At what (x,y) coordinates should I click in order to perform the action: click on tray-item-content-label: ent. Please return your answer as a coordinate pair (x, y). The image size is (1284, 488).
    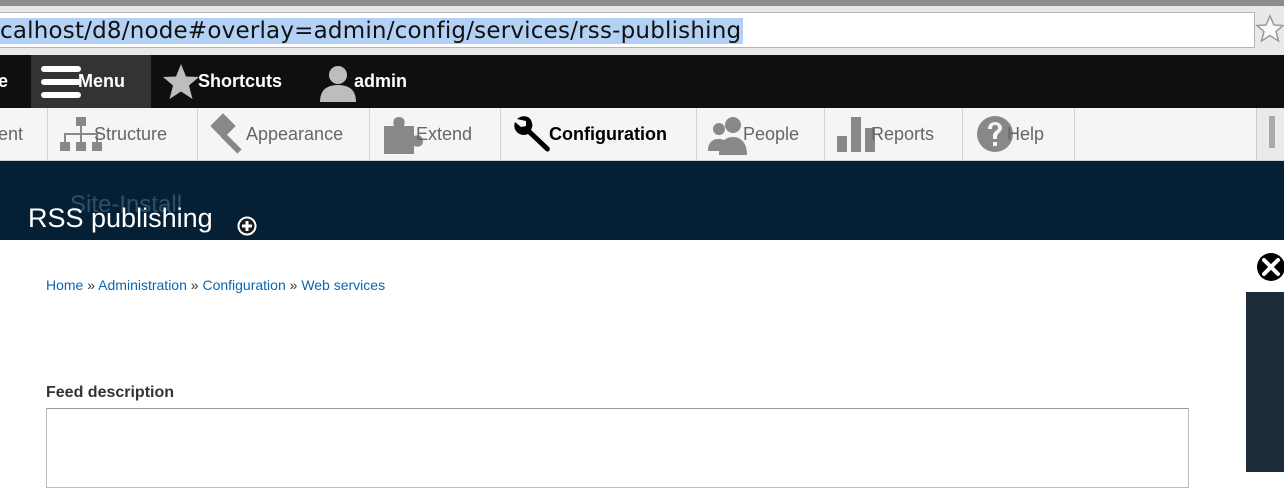
    Looking at the image, I should click on (12, 133).